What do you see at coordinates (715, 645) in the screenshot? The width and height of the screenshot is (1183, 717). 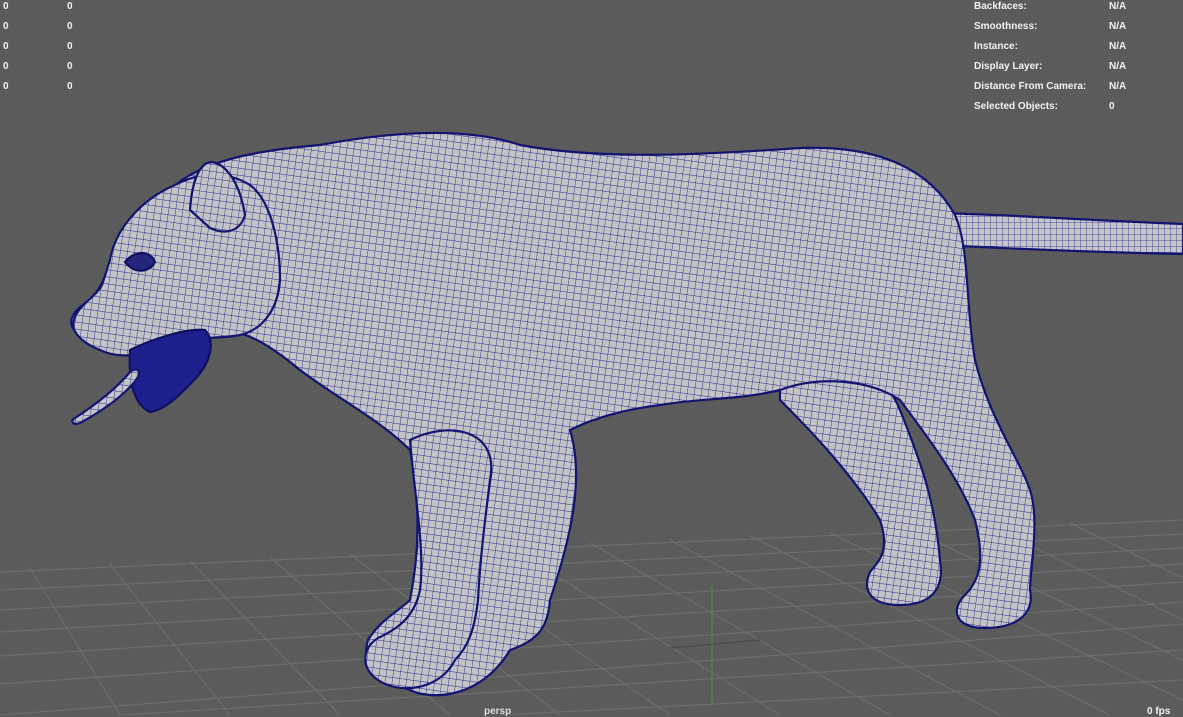 I see `world-axis` at bounding box center [715, 645].